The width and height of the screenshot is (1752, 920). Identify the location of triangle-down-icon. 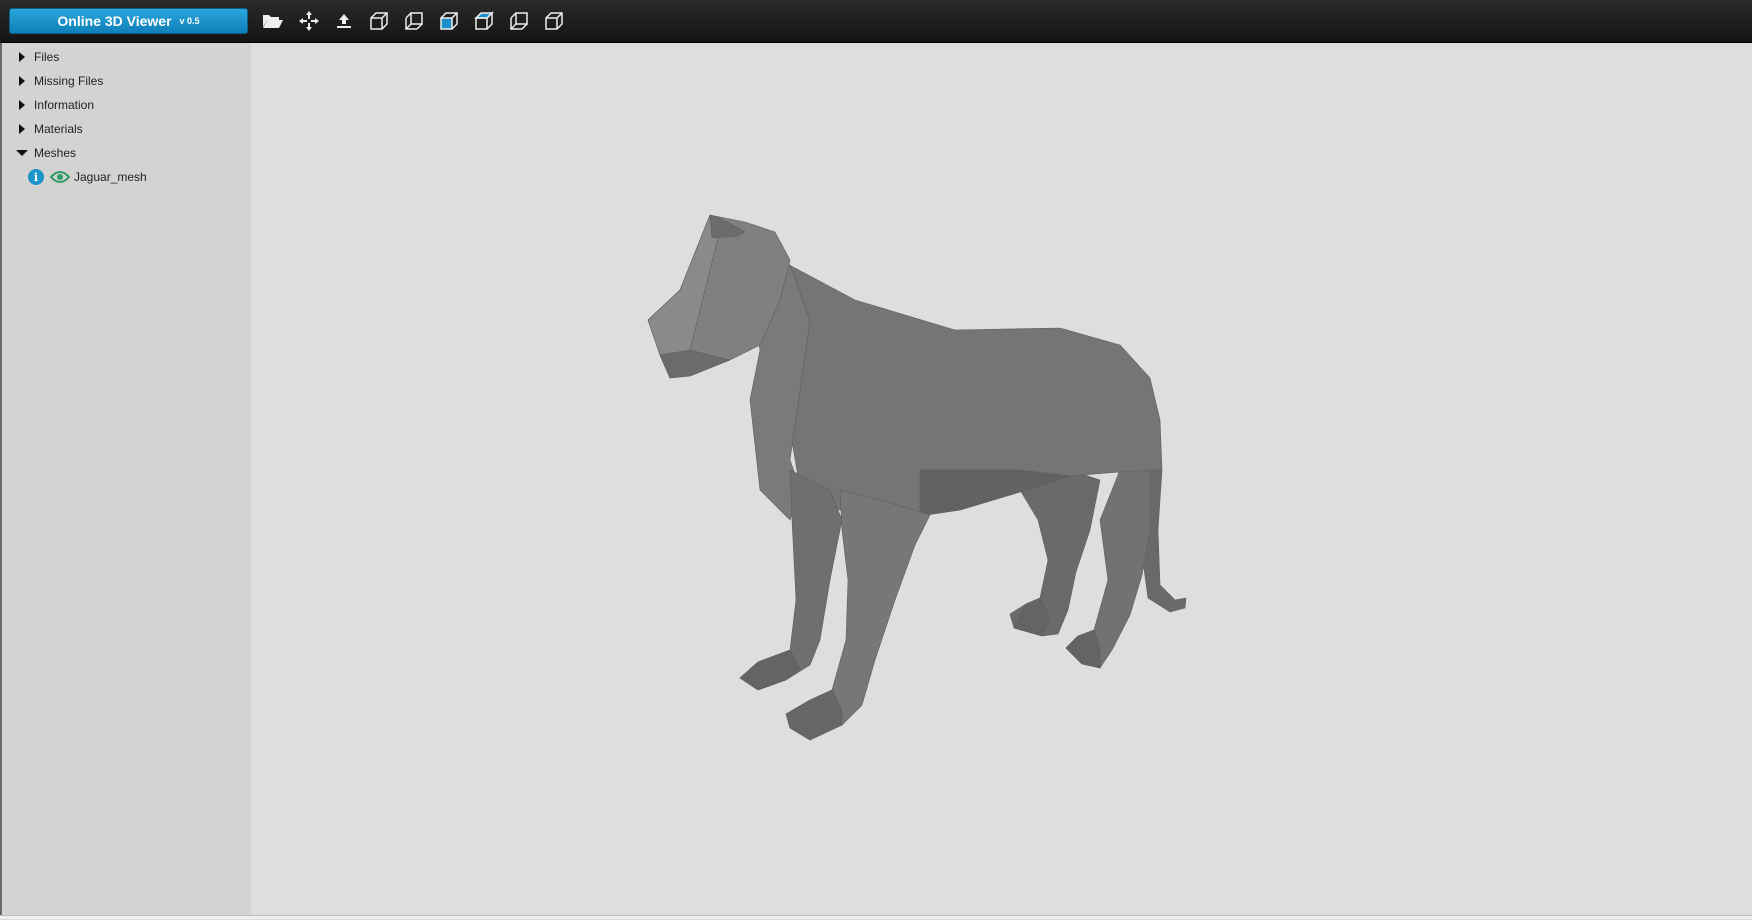
(22, 153).